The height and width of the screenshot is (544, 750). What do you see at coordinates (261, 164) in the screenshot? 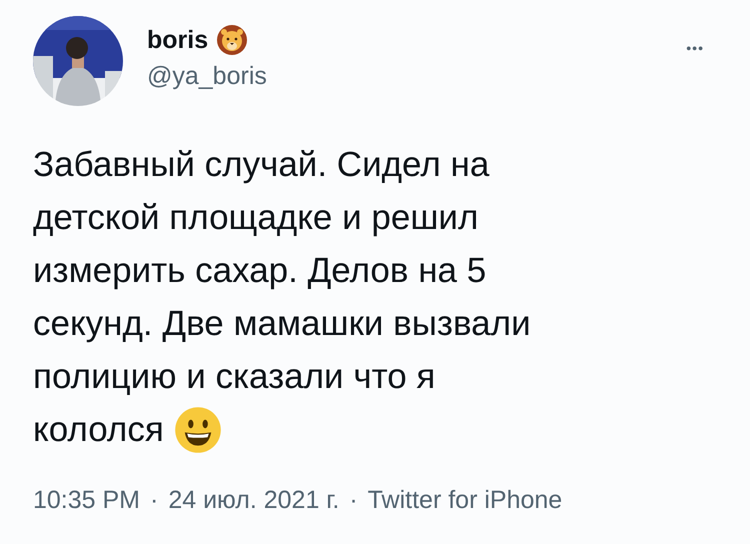
I see `tweet-text-line: Забавный случай. Сидел на` at bounding box center [261, 164].